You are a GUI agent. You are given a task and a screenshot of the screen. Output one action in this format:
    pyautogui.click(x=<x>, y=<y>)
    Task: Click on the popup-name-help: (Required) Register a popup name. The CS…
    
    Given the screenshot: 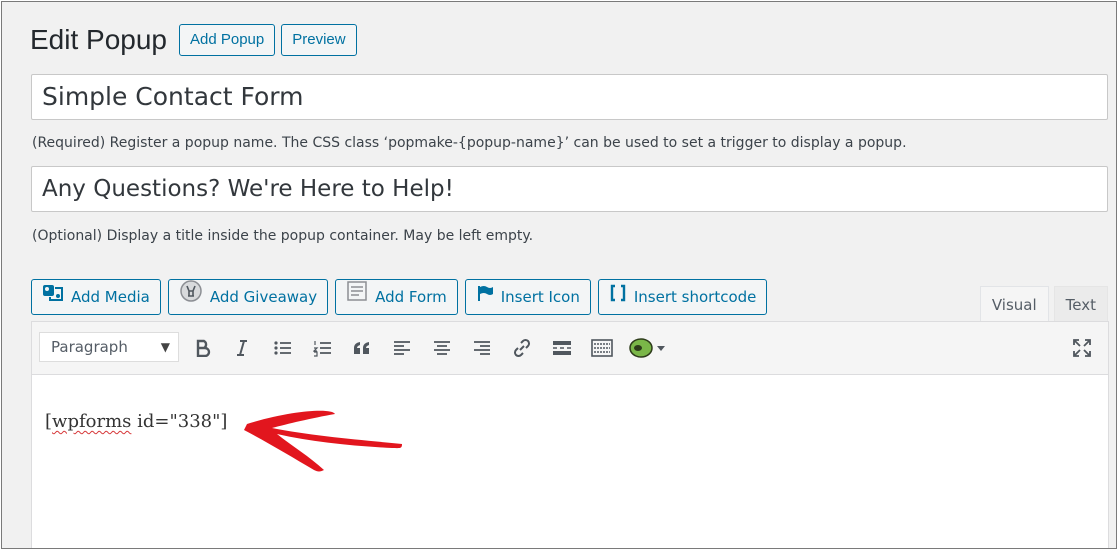 What is the action you would take?
    pyautogui.click(x=469, y=143)
    